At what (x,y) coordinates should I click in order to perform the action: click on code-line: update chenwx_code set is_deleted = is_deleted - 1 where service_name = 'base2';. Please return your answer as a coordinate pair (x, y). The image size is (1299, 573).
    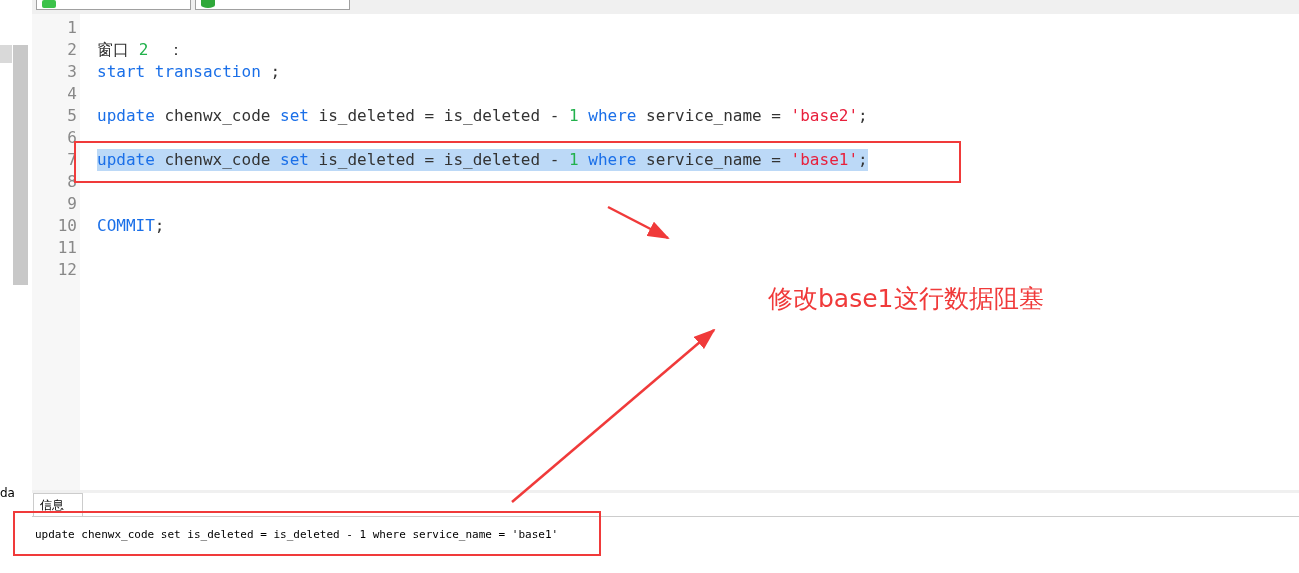
    Looking at the image, I should click on (482, 116).